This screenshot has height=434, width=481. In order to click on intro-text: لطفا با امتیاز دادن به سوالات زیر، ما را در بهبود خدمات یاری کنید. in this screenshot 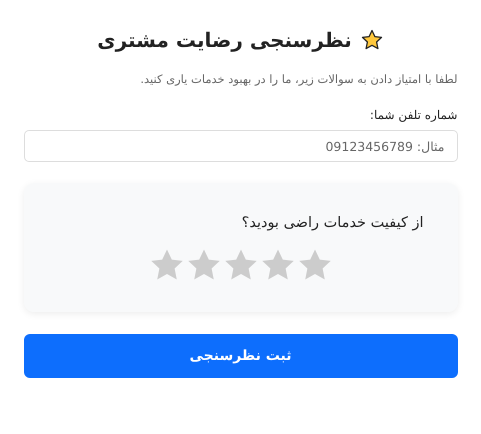, I will do `click(298, 79)`.